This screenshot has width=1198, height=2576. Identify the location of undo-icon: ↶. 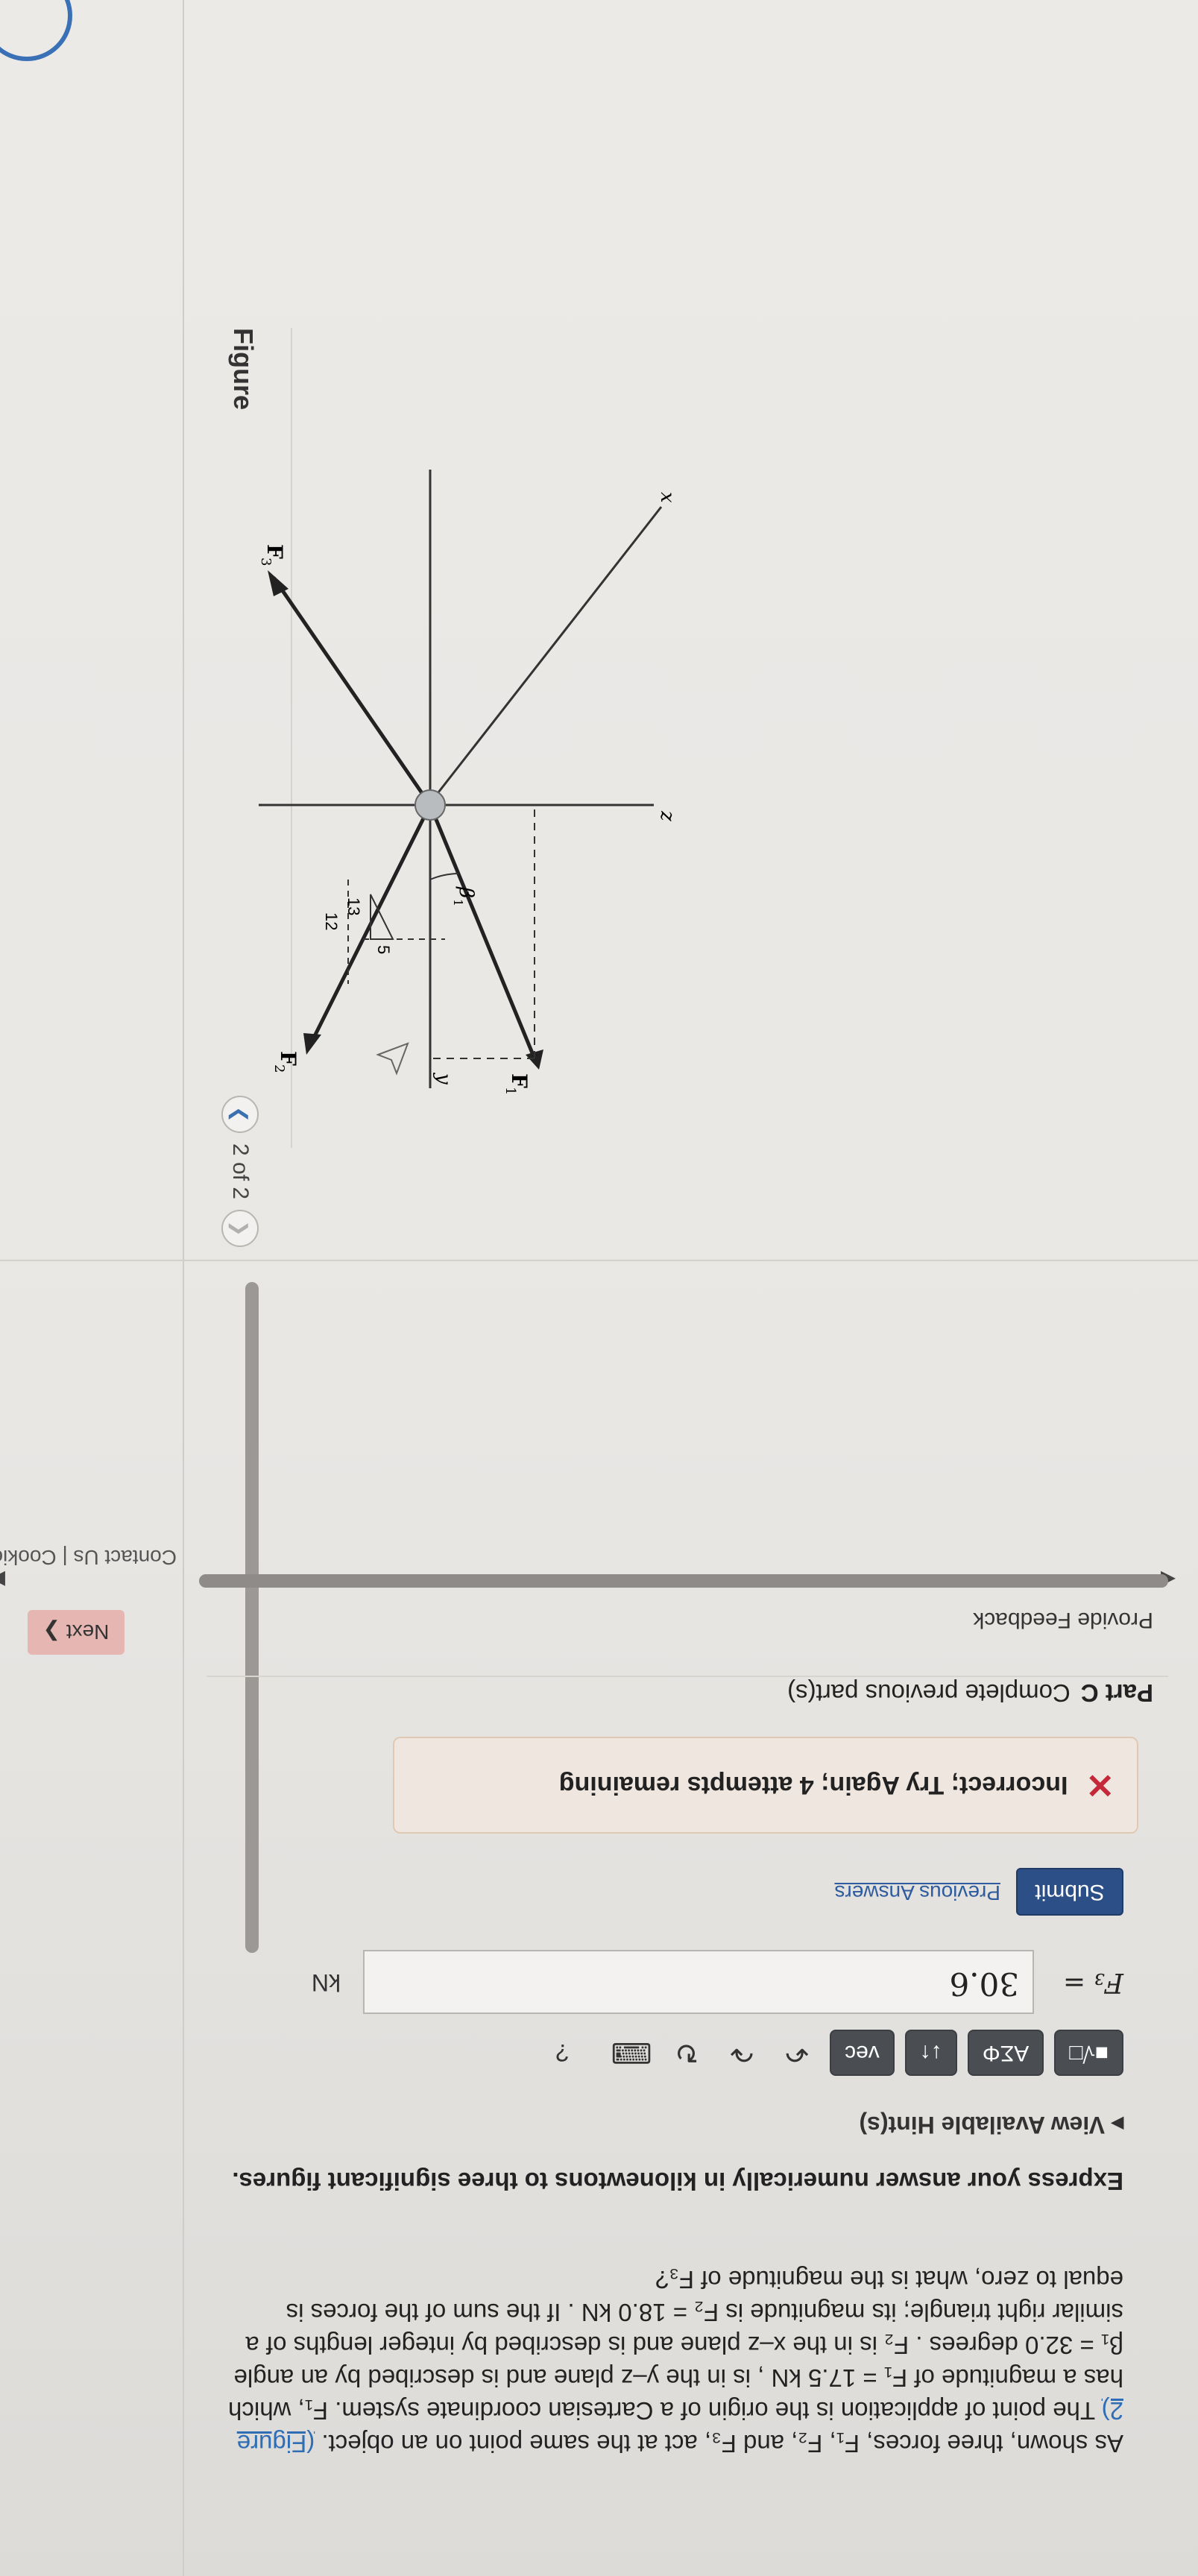
(797, 2053).